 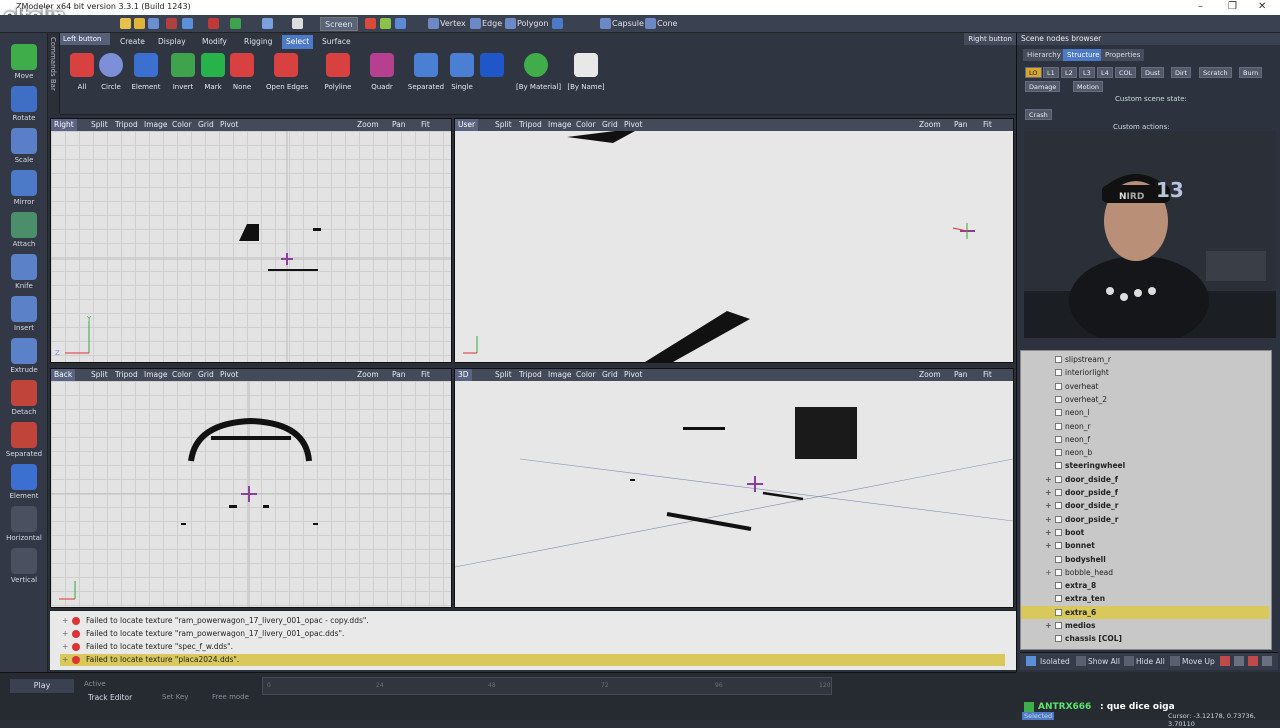 What do you see at coordinates (1251, 72) in the screenshot?
I see `state-chip-burn: Burn` at bounding box center [1251, 72].